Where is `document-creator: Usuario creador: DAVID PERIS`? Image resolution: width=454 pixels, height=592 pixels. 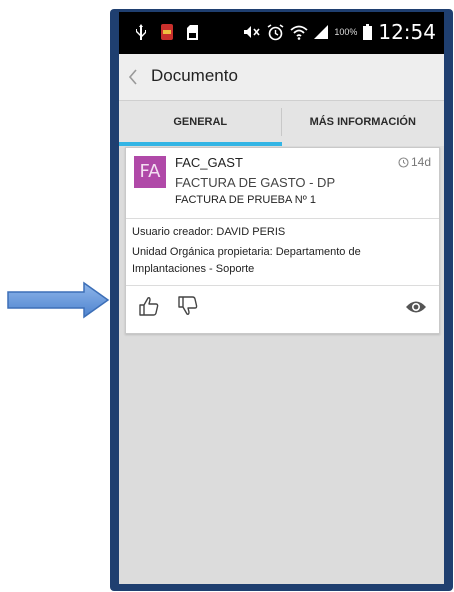
document-creator: Usuario creador: DAVID PERIS is located at coordinates (209, 232).